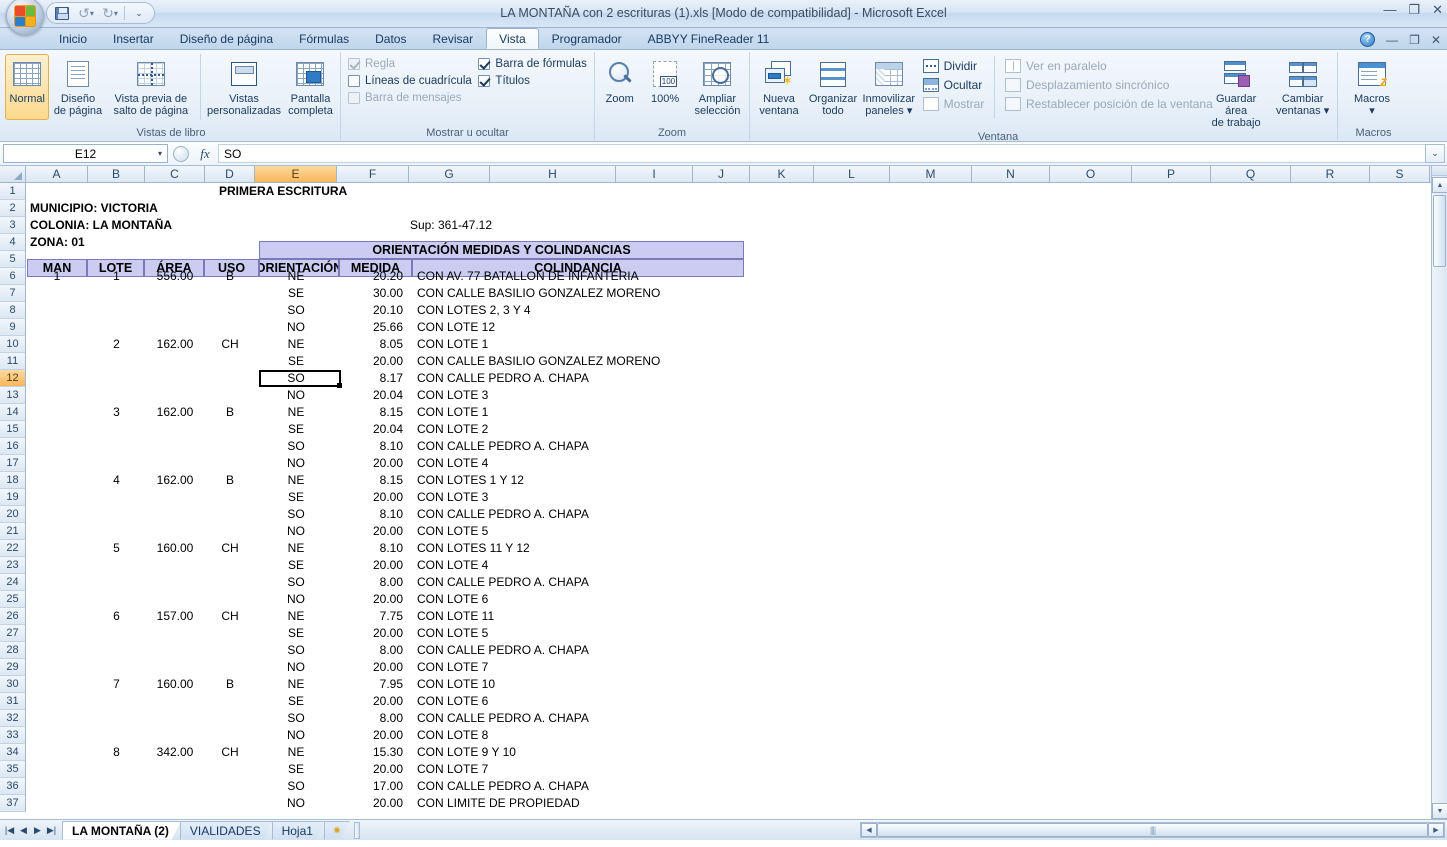 This screenshot has width=1447, height=847. What do you see at coordinates (13, 786) in the screenshot?
I see `row-header-36: 36` at bounding box center [13, 786].